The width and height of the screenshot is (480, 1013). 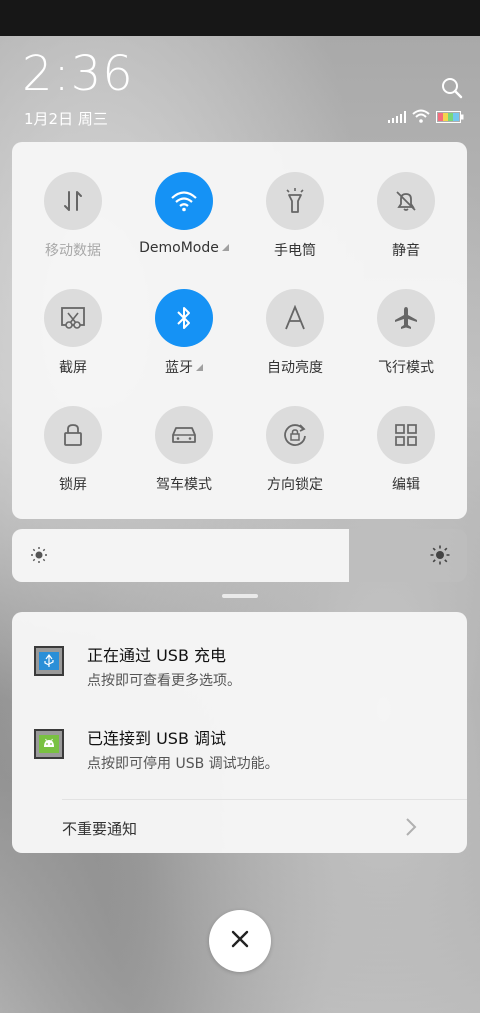 I want to click on clock: 2:36, so click(x=78, y=74).